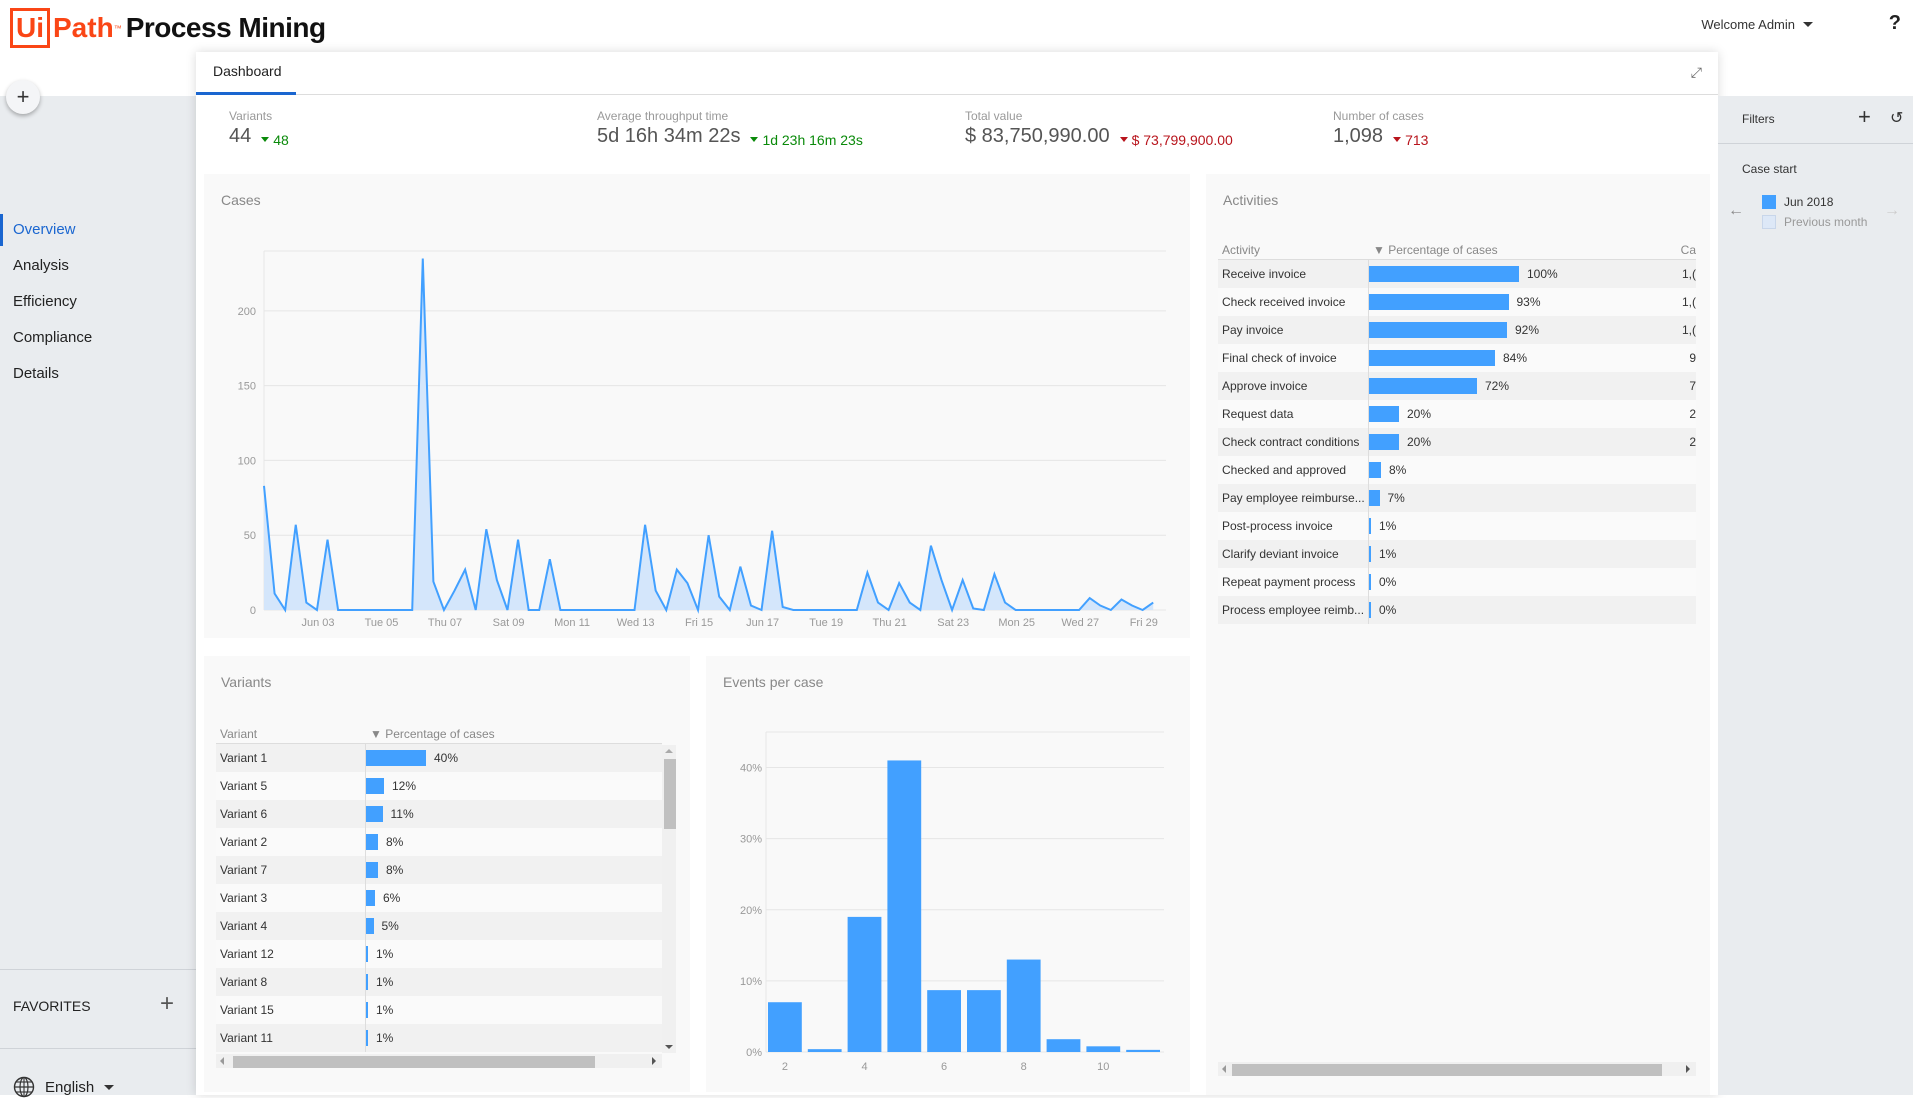  What do you see at coordinates (1895, 23) in the screenshot?
I see `help-icon: ?` at bounding box center [1895, 23].